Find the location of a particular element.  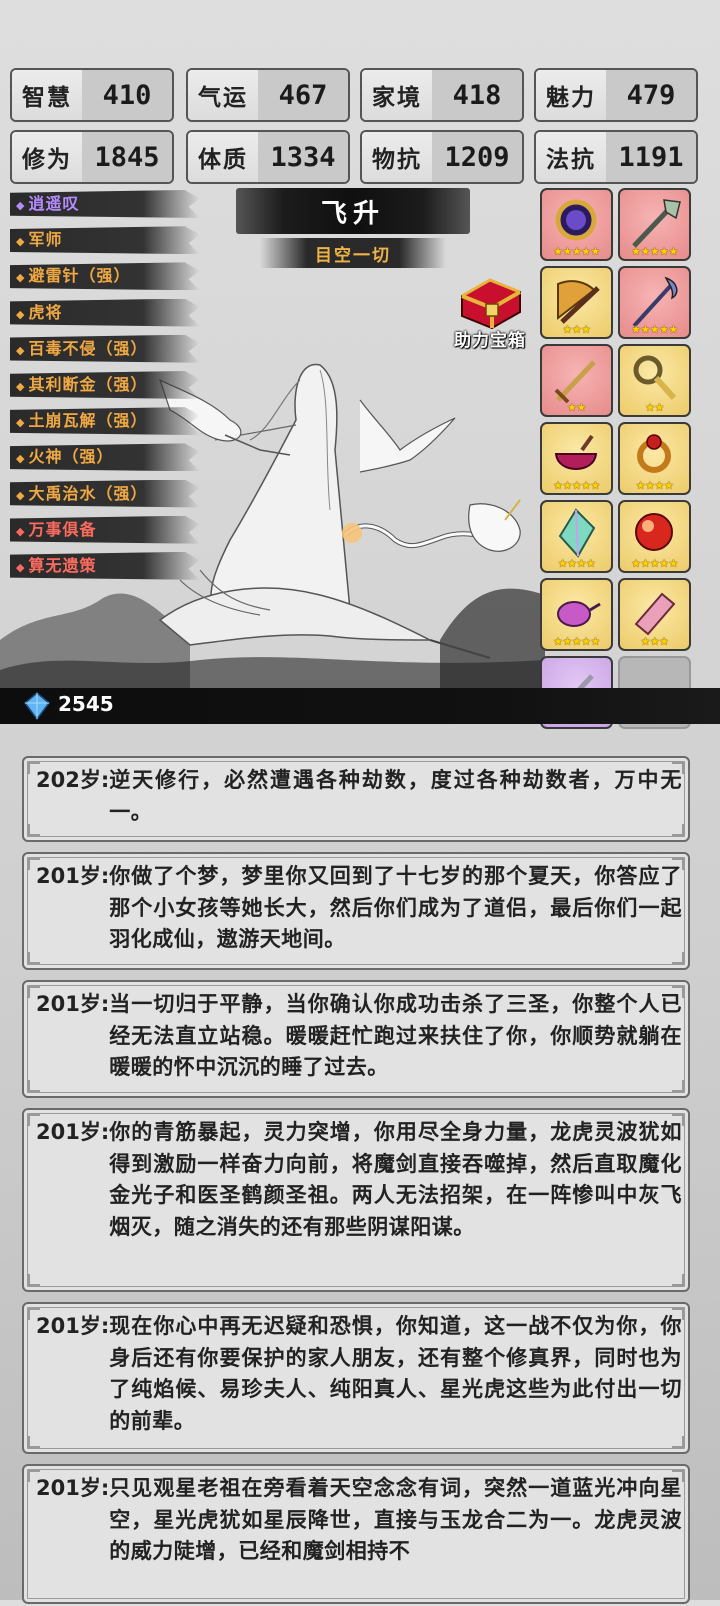

talent-label: 虎将 is located at coordinates (45, 312).